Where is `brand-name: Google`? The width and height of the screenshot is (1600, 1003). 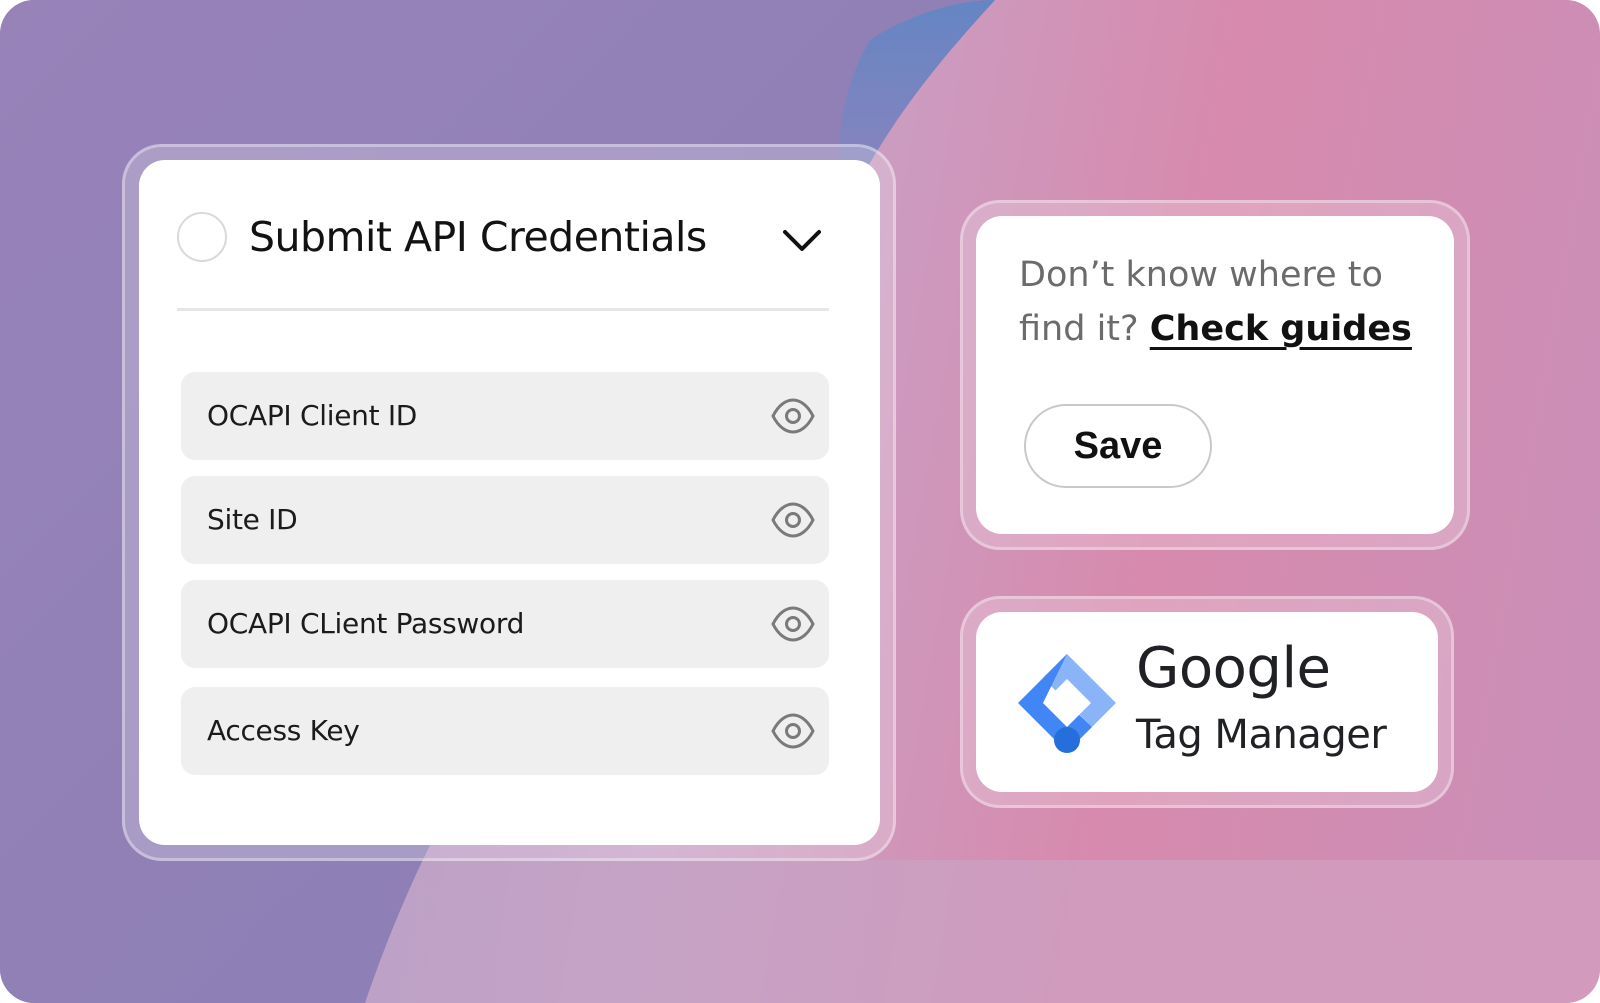 brand-name: Google is located at coordinates (1233, 668).